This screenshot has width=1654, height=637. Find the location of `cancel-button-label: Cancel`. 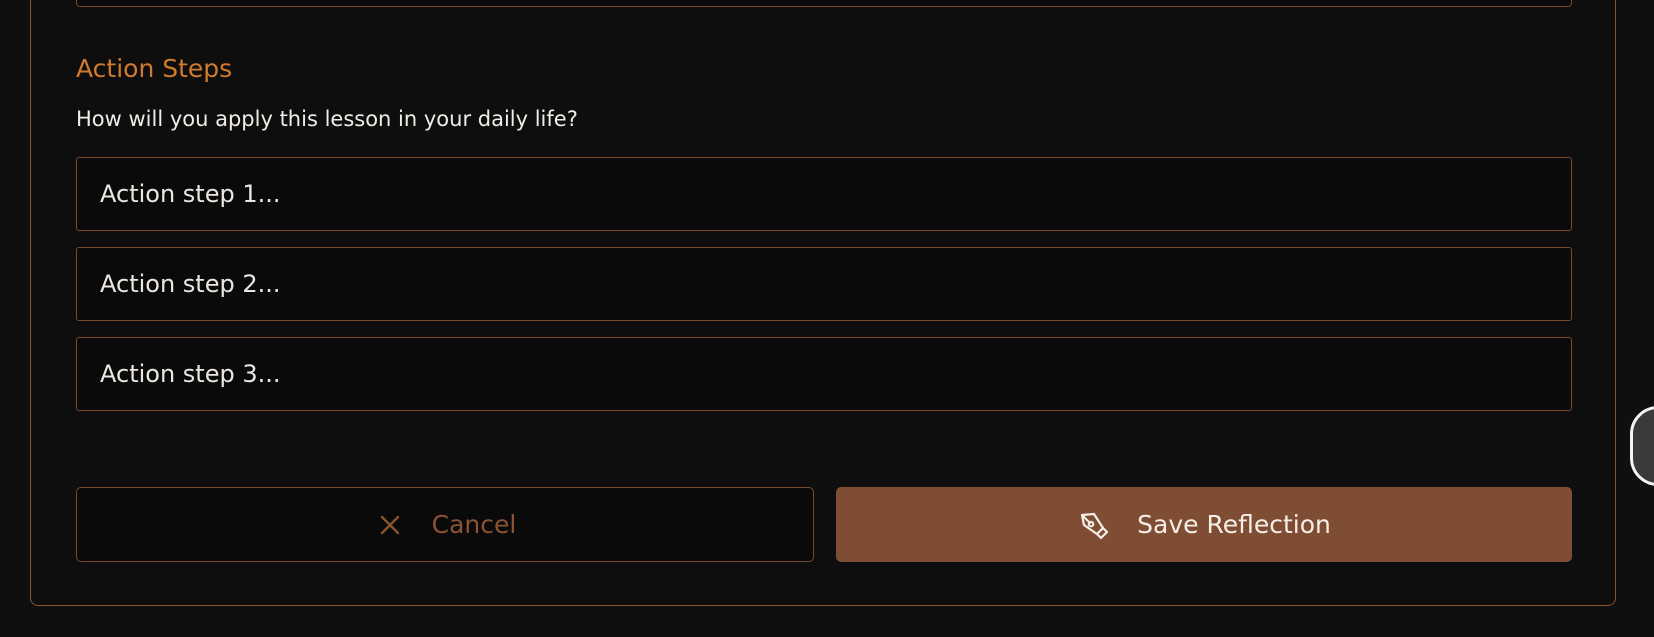

cancel-button-label: Cancel is located at coordinates (474, 524).